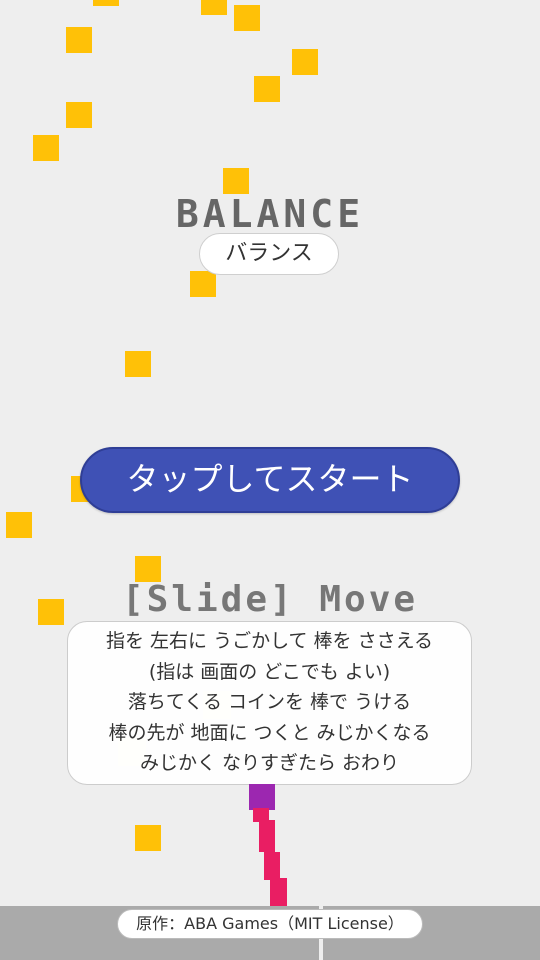  Describe the element at coordinates (269, 763) in the screenshot. I see `instruction-line: みじかく なりすぎたら おわり` at that location.